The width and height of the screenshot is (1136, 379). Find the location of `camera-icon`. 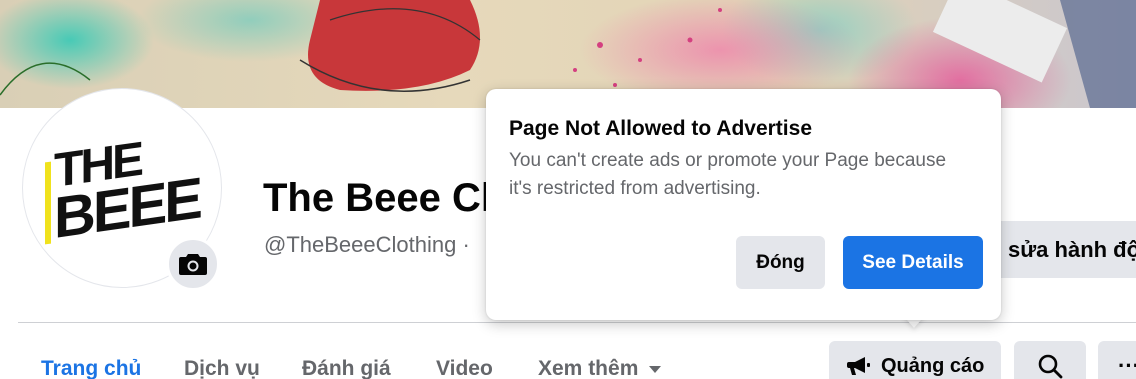

camera-icon is located at coordinates (193, 264).